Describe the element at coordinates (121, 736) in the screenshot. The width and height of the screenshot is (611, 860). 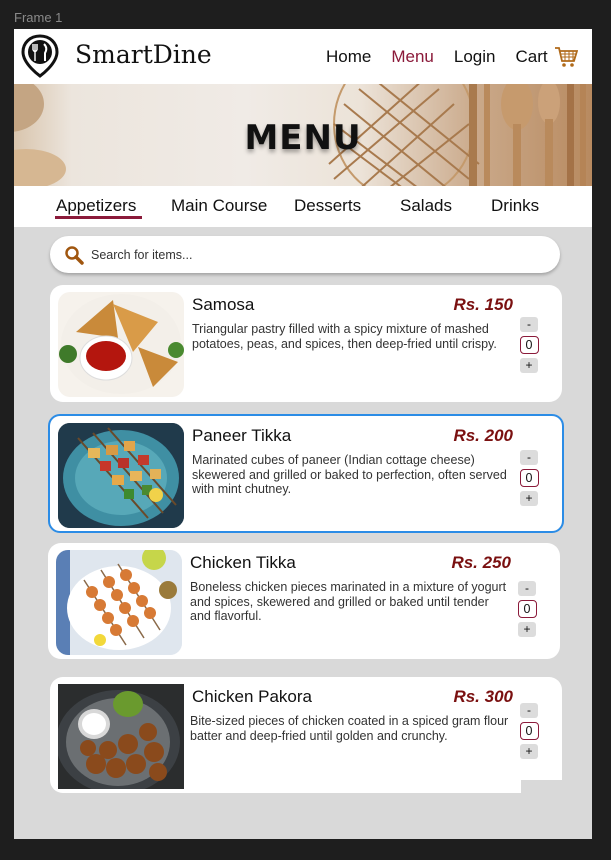
I see `food-image-chicken-pakora` at that location.